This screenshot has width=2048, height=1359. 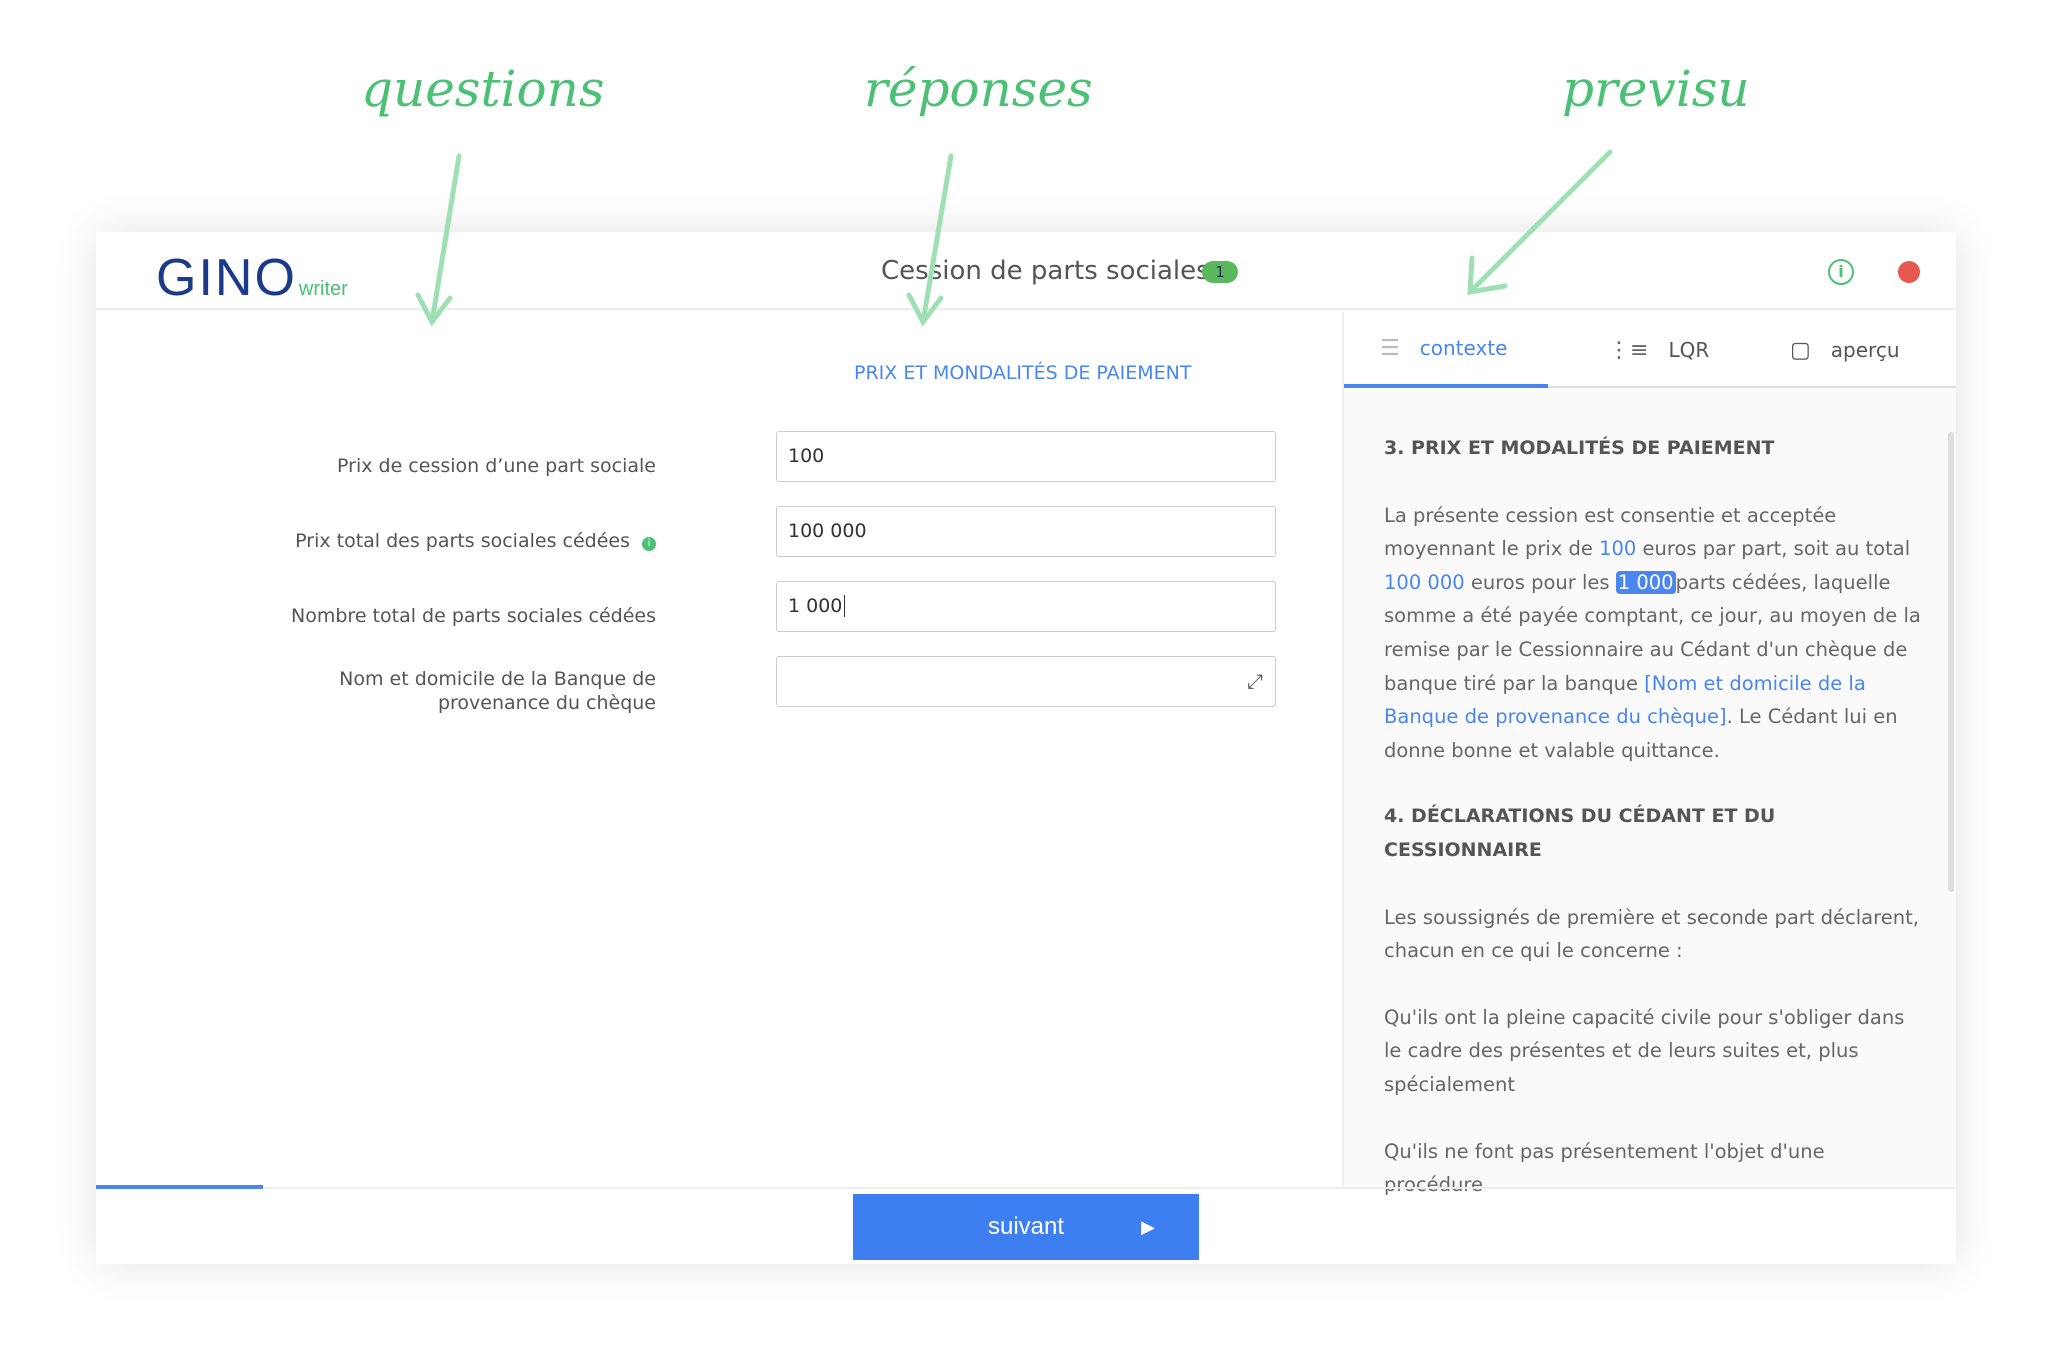 What do you see at coordinates (1540, 222) in the screenshot?
I see `arrow-previsu` at bounding box center [1540, 222].